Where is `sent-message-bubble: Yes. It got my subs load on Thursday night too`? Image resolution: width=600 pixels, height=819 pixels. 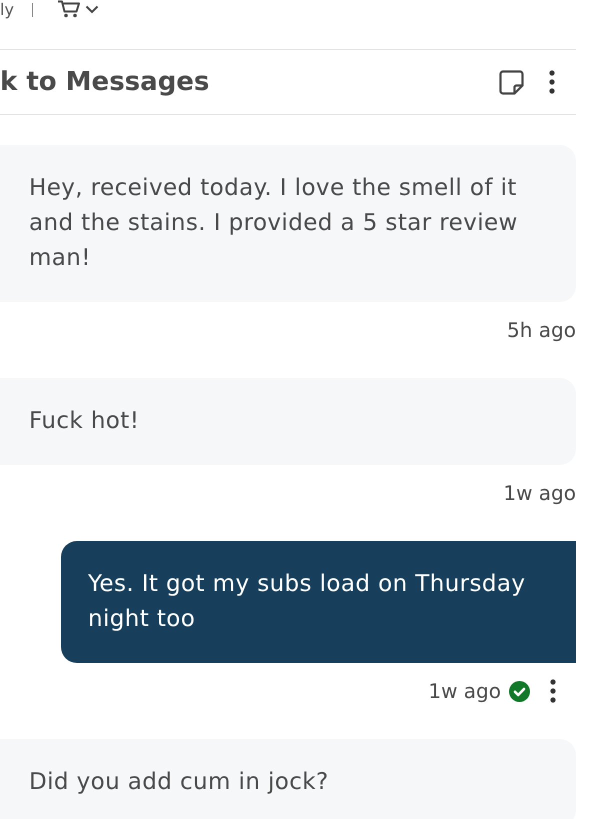
sent-message-bubble: Yes. It got my subs load on Thursday night too is located at coordinates (318, 602).